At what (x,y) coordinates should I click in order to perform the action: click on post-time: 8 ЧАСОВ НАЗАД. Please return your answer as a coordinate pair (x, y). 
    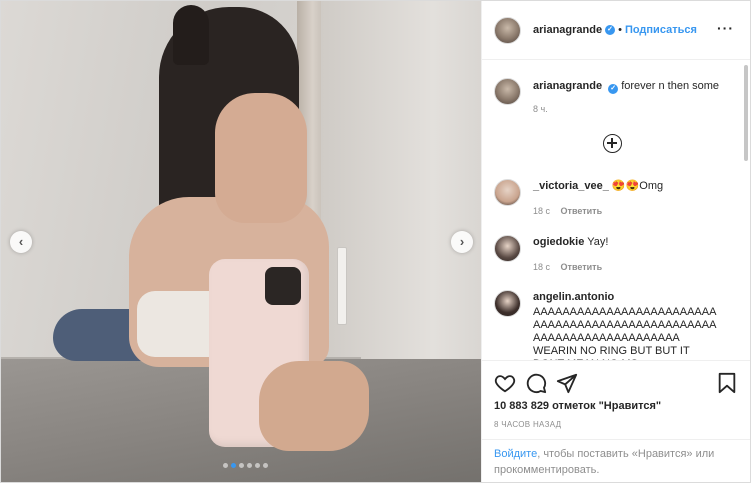
    Looking at the image, I should click on (527, 424).